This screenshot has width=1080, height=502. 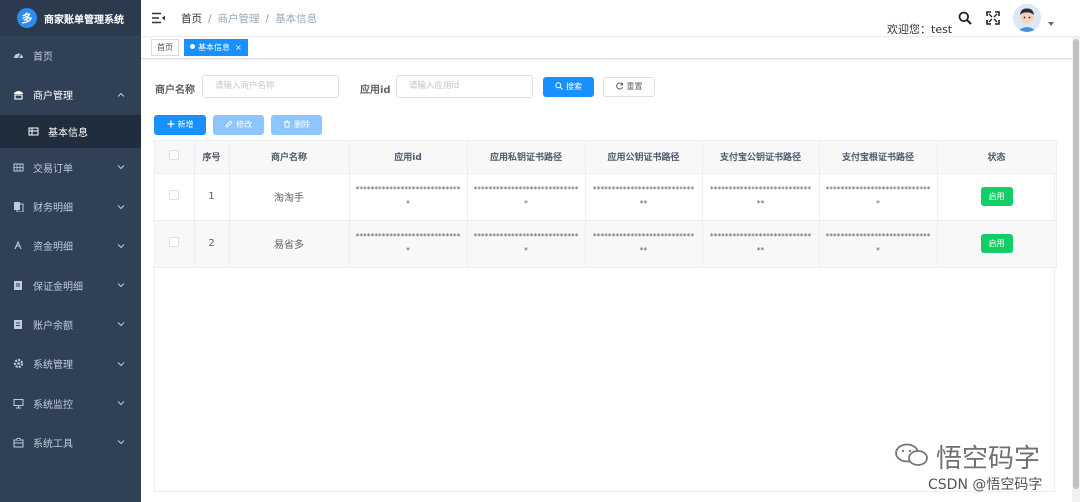 What do you see at coordinates (70, 442) in the screenshot?
I see `sidebar-item-system-tools: 系统工具` at bounding box center [70, 442].